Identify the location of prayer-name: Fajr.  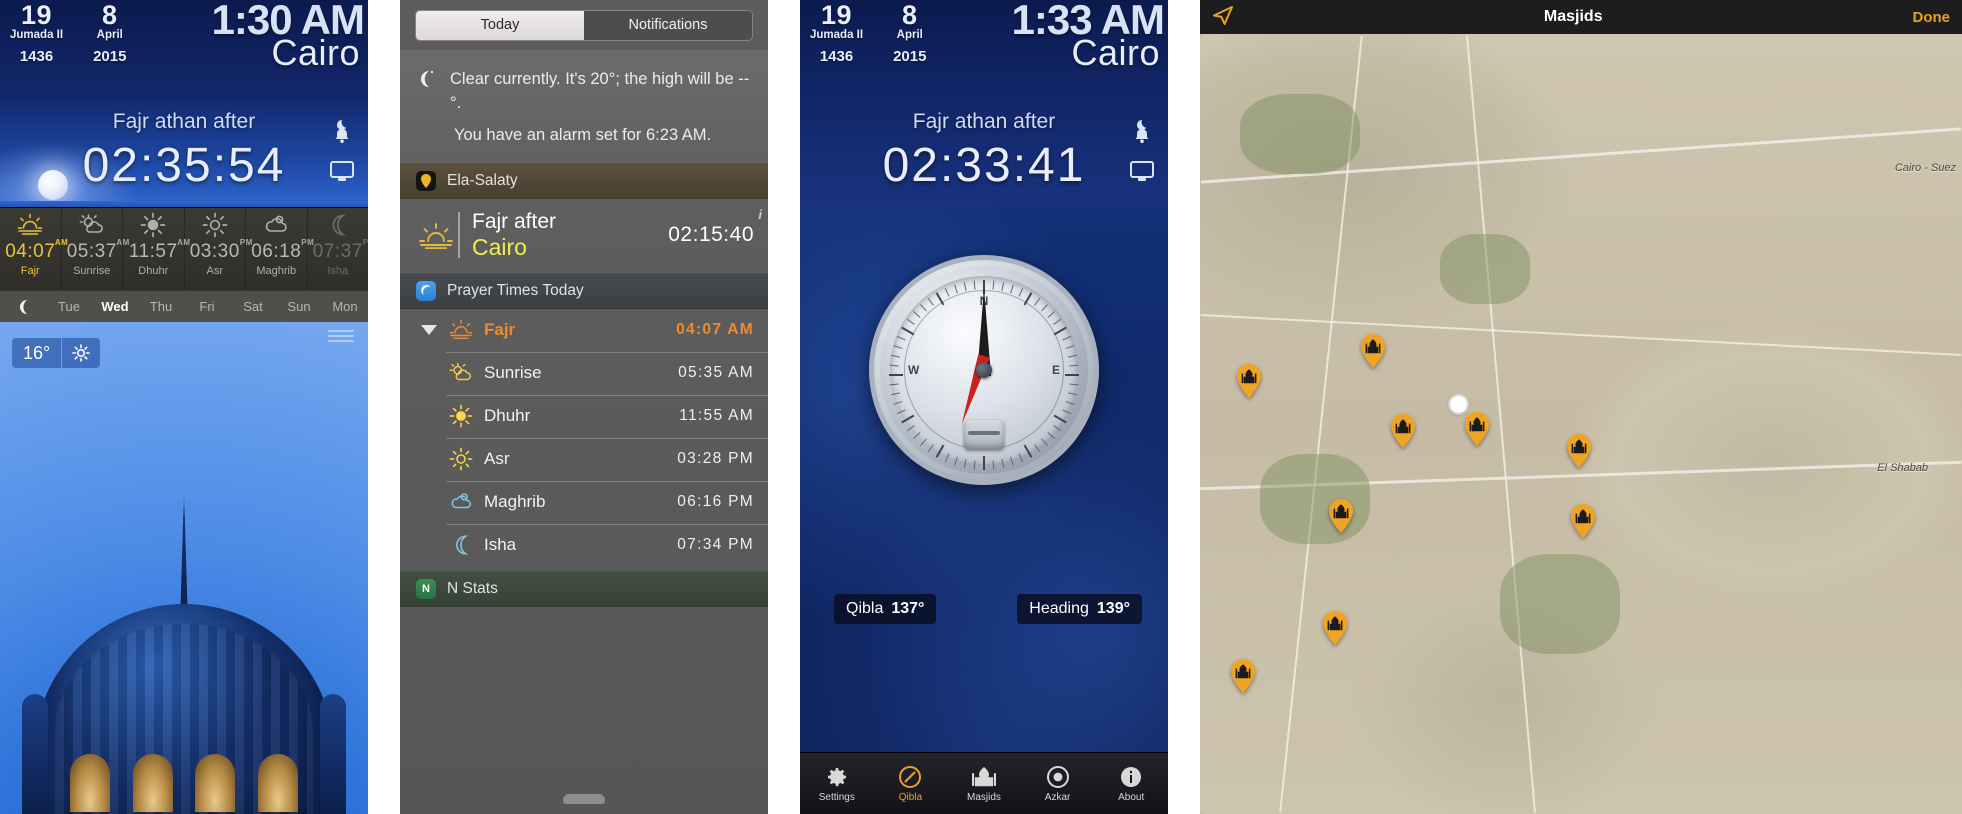
(500, 330).